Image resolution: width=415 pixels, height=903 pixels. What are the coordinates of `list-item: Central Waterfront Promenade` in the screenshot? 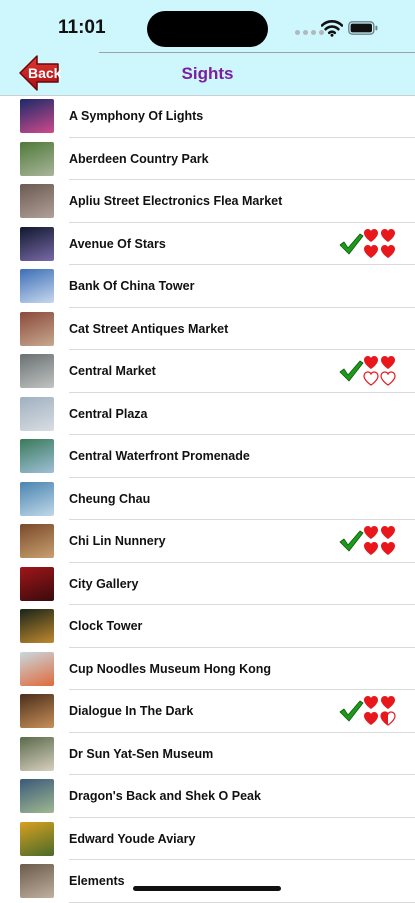 It's located at (207, 456).